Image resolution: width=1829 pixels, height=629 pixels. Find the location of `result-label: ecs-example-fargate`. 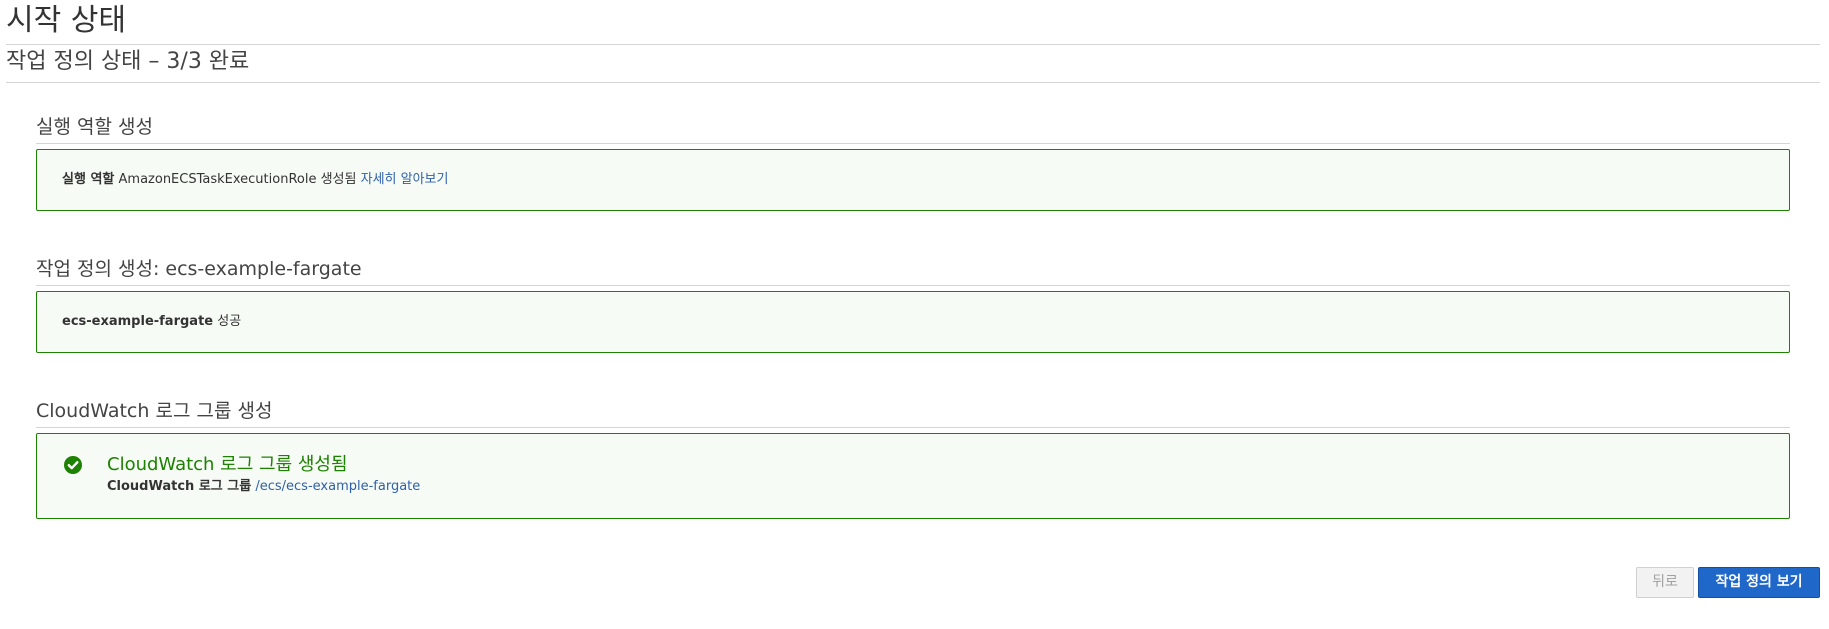

result-label: ecs-example-fargate is located at coordinates (138, 321).